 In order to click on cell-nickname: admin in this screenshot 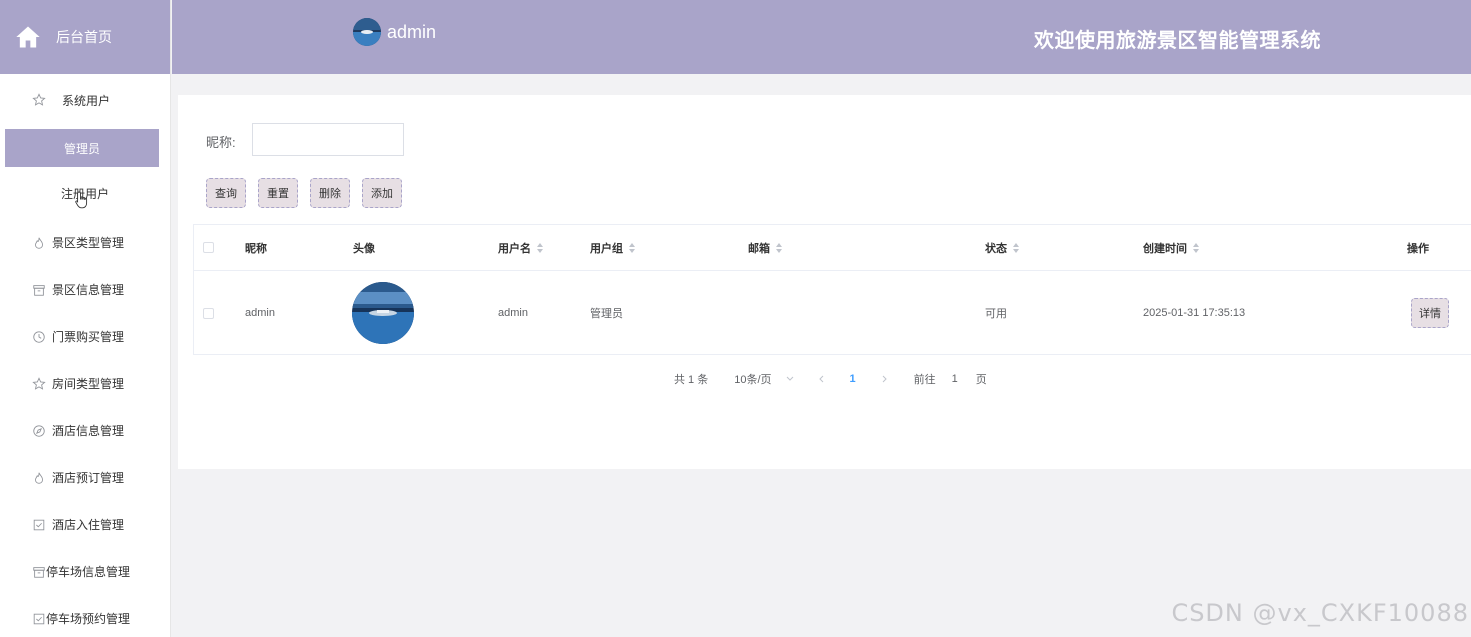, I will do `click(260, 313)`.